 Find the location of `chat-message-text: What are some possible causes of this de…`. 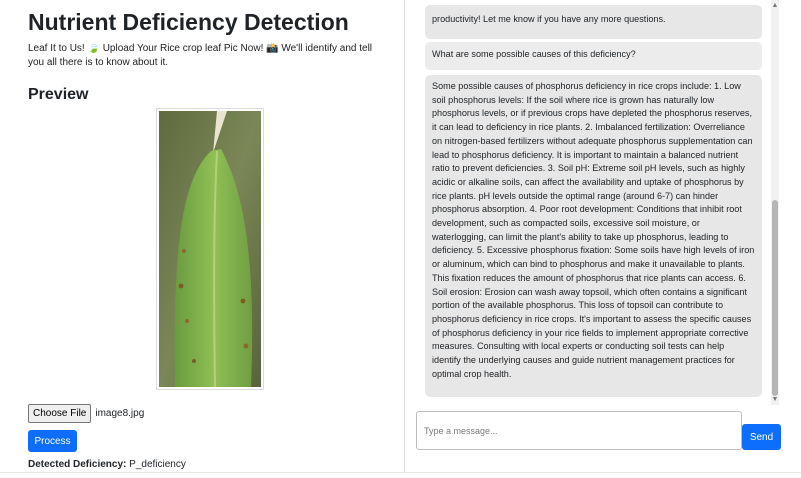

chat-message-text: What are some possible causes of this de… is located at coordinates (534, 54).